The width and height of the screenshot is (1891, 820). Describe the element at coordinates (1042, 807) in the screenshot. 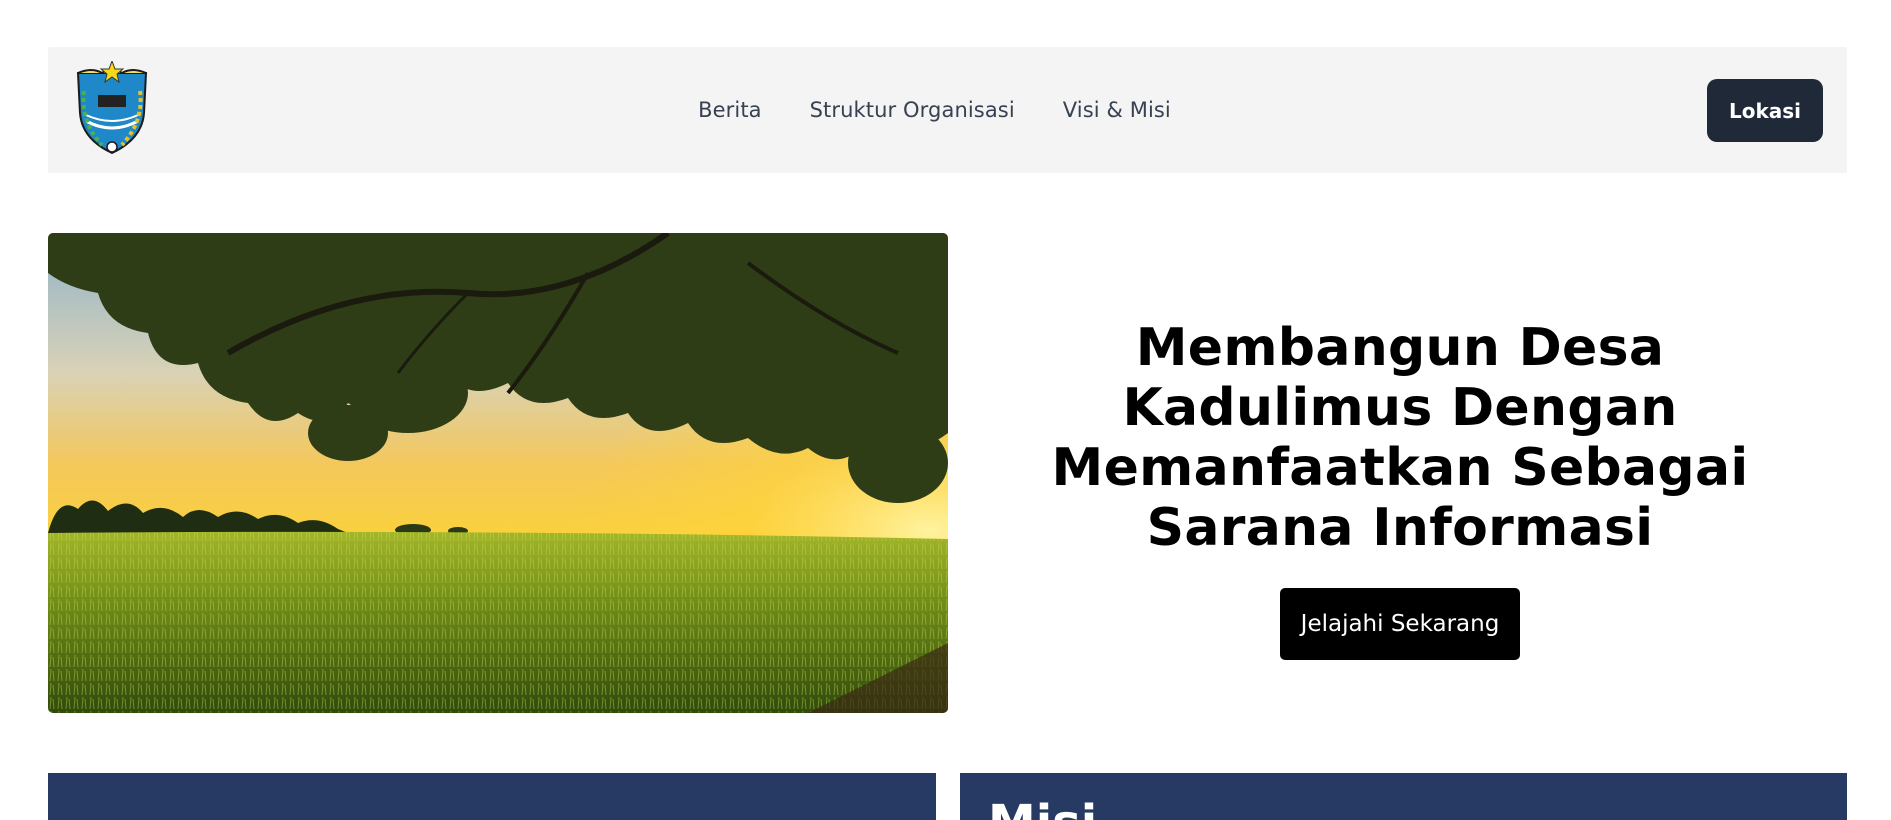

I see `misi-panel-title: Misi` at that location.